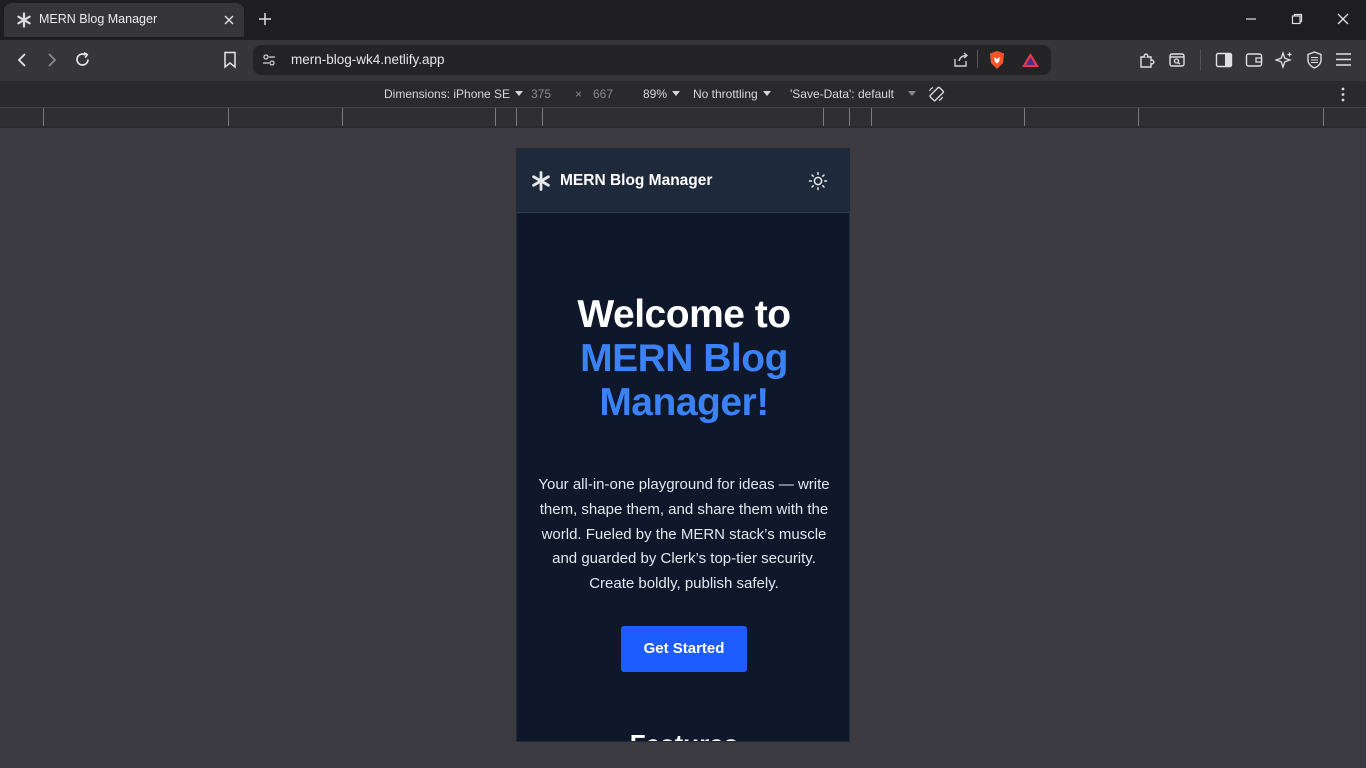 Image resolution: width=1366 pixels, height=768 pixels. What do you see at coordinates (1284, 60) in the screenshot?
I see `leo-ai-icon` at bounding box center [1284, 60].